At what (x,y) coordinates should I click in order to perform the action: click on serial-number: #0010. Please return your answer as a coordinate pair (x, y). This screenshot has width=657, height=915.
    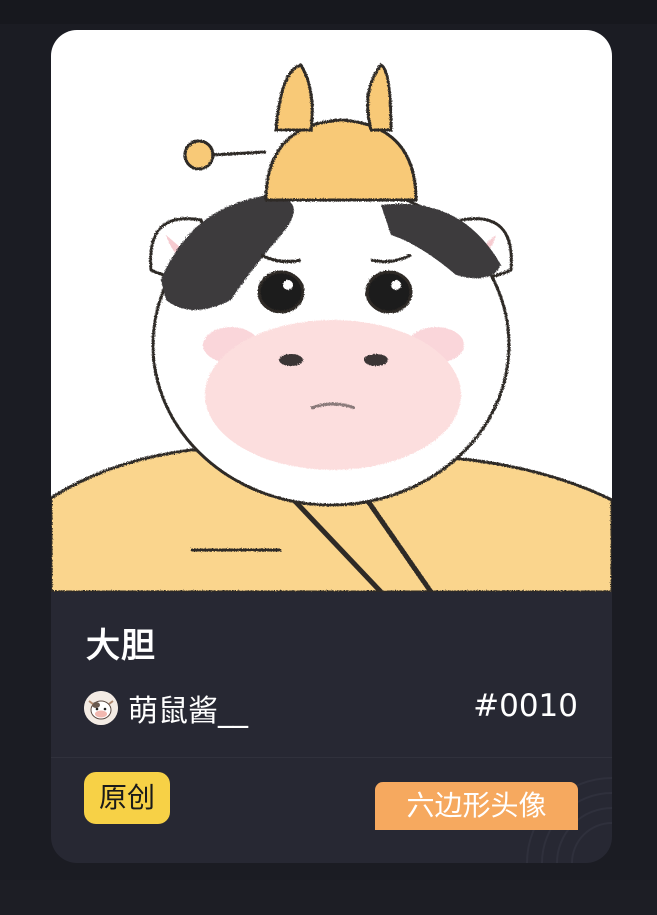
    Looking at the image, I should click on (525, 706).